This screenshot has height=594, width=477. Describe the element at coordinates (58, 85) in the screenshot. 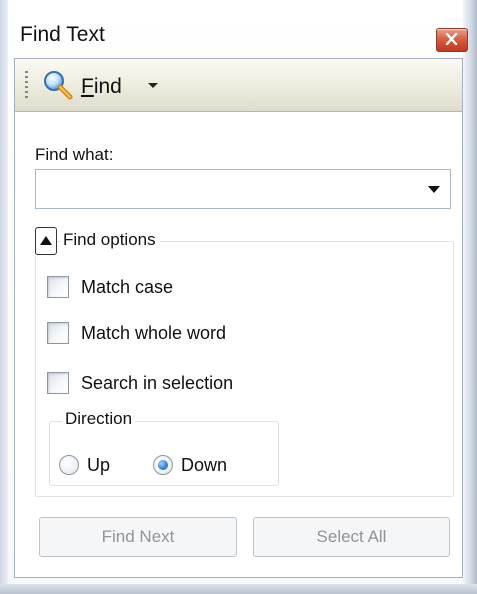

I see `magnifier-icon` at that location.